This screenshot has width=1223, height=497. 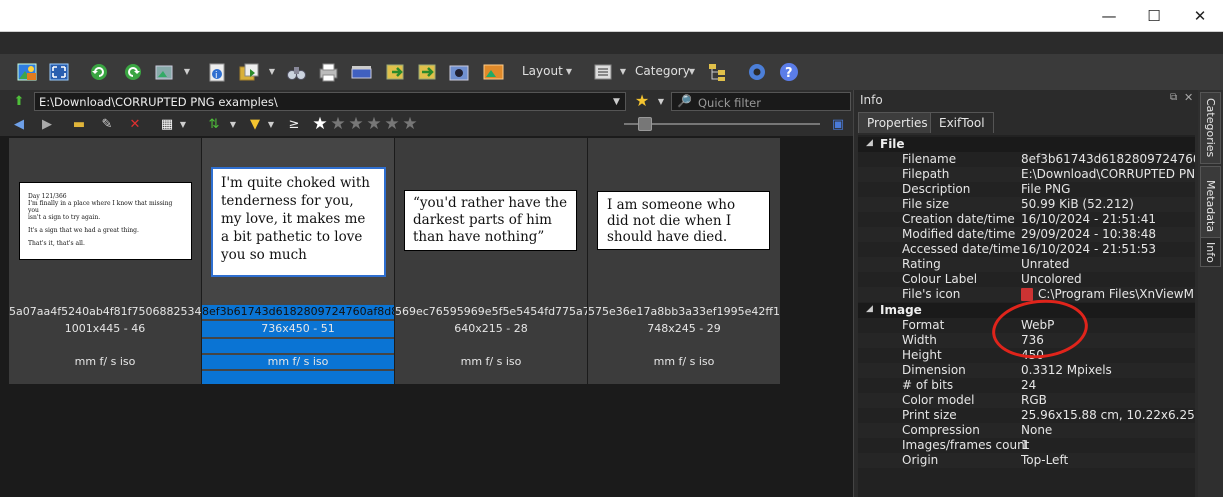 I want to click on path-dropdown-icon: ▼, so click(x=616, y=101).